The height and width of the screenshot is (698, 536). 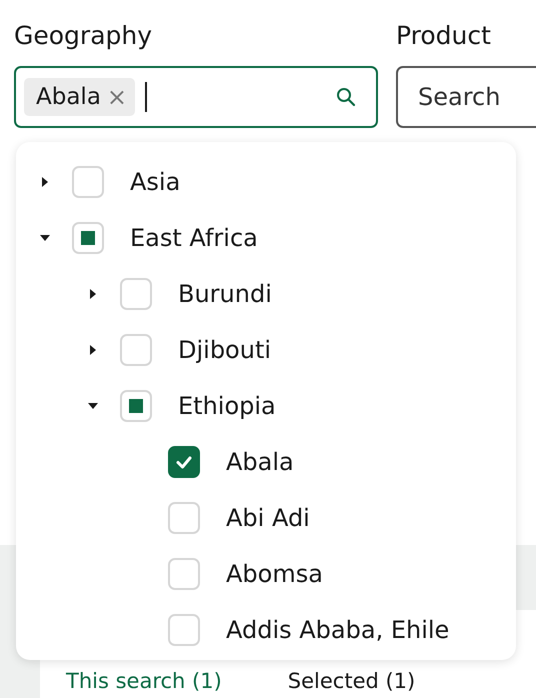 What do you see at coordinates (68, 97) in the screenshot?
I see `chip-label: Abala` at bounding box center [68, 97].